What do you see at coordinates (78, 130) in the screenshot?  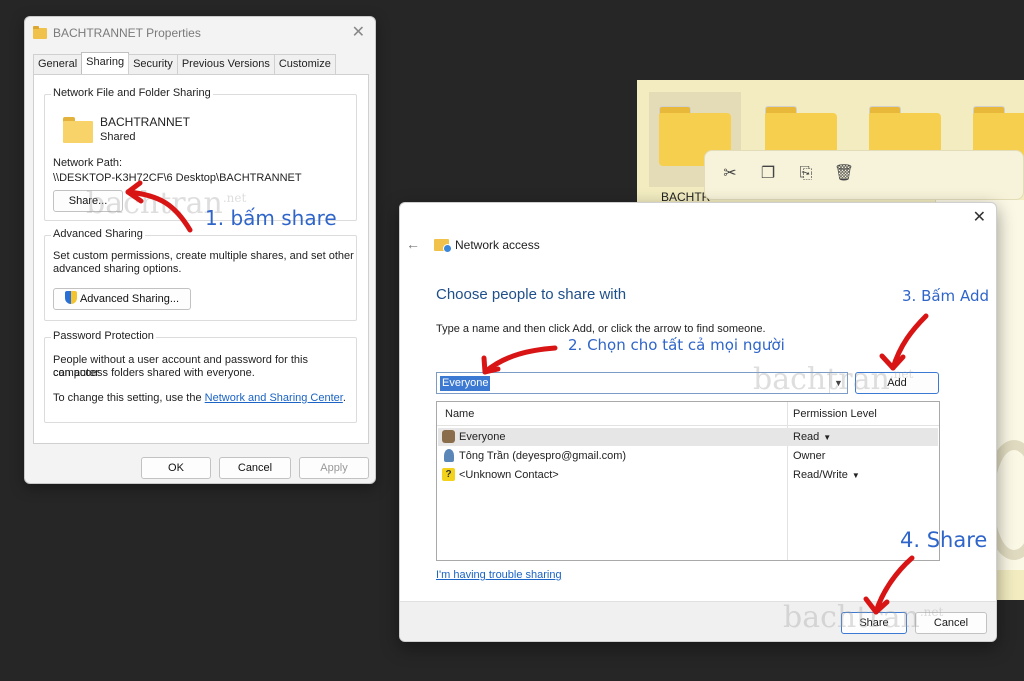 I see `shared-folder-icon` at bounding box center [78, 130].